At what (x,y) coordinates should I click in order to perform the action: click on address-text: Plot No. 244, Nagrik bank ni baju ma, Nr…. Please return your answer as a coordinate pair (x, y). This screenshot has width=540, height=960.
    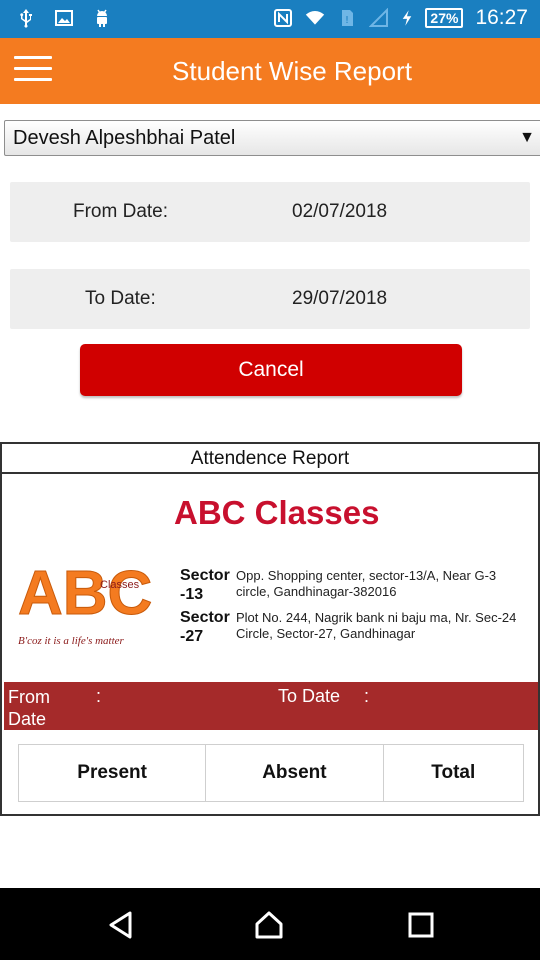
    Looking at the image, I should click on (376, 625).